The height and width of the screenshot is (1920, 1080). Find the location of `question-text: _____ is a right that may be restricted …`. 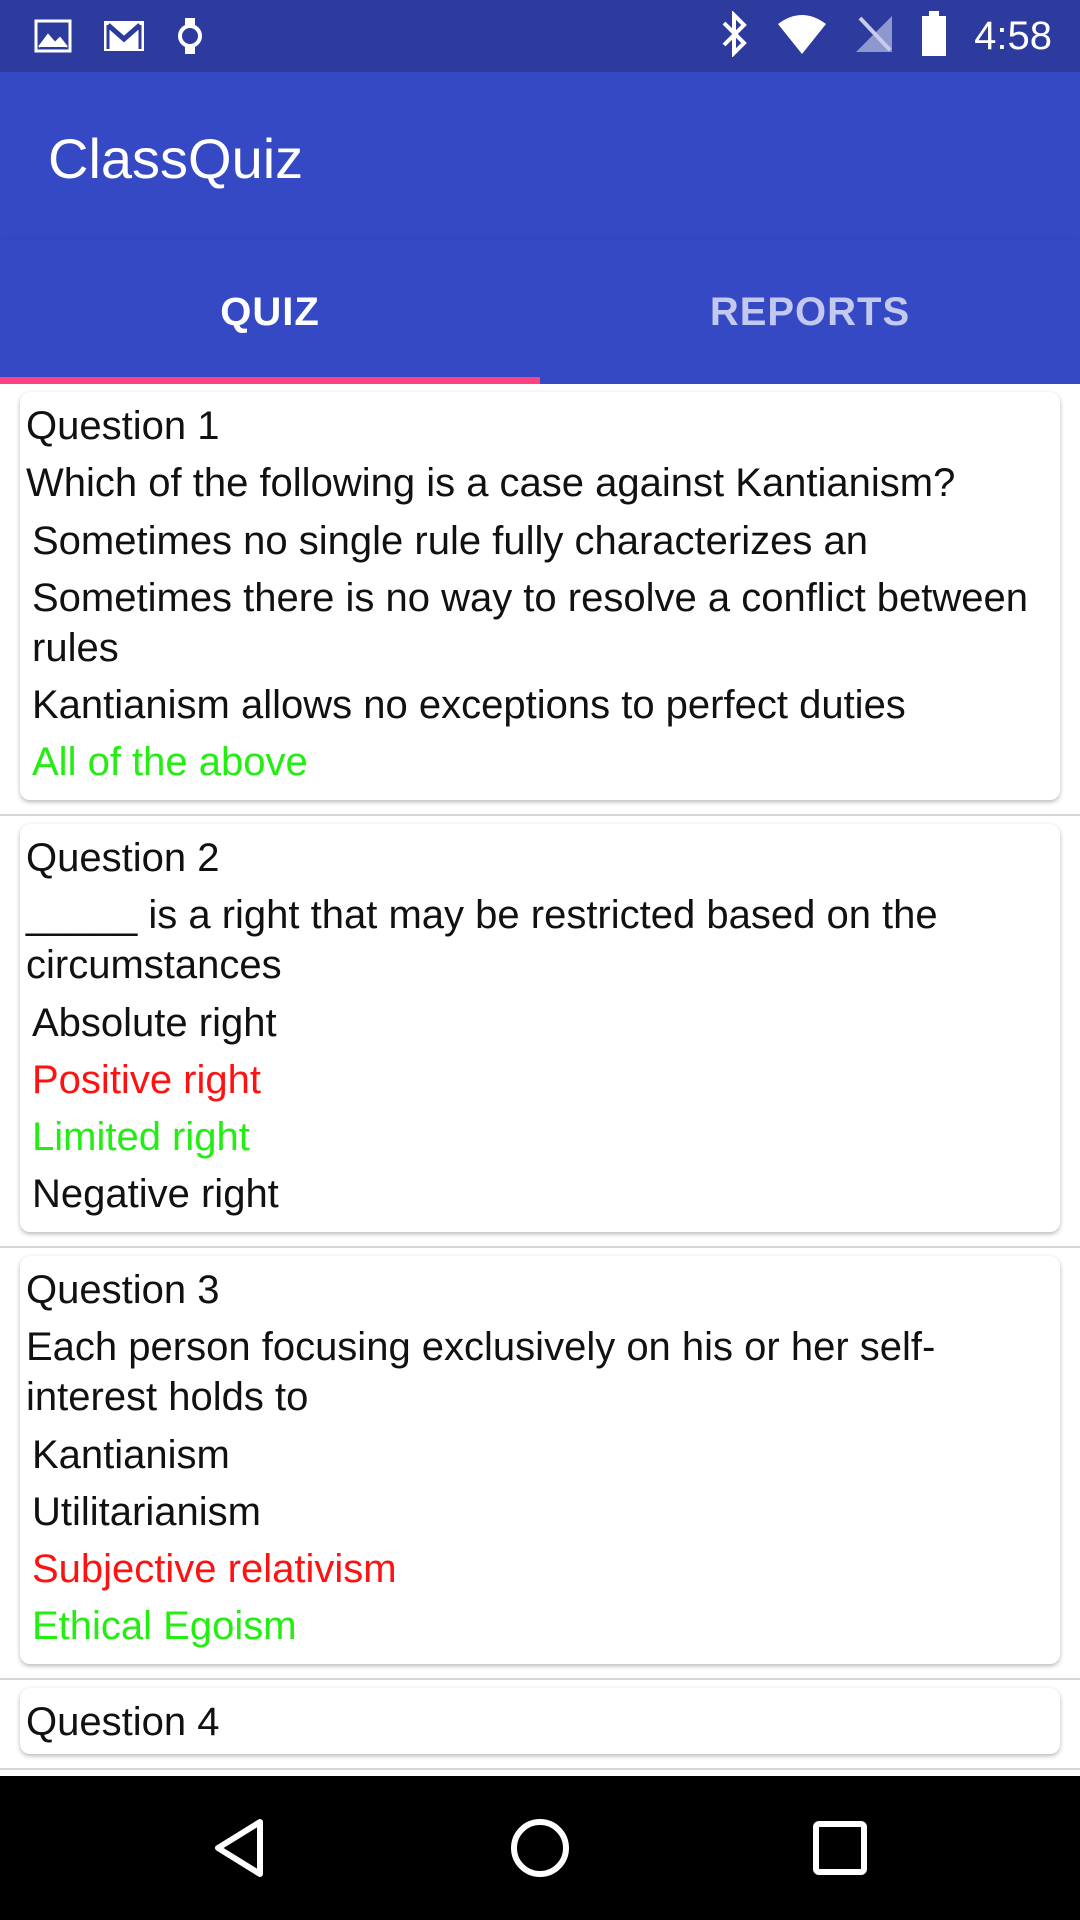

question-text: _____ is a right that may be restricted … is located at coordinates (482, 940).